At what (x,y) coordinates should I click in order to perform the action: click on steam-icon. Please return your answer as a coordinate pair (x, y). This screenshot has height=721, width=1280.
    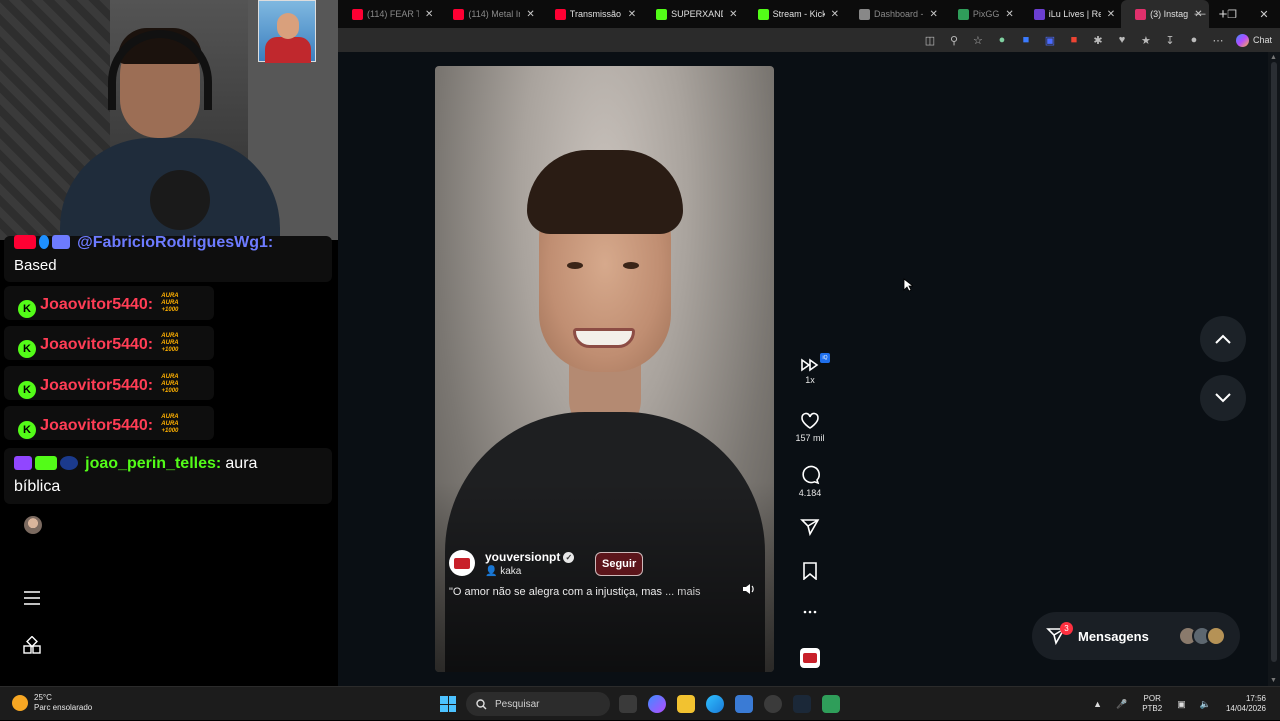
    Looking at the image, I should click on (802, 704).